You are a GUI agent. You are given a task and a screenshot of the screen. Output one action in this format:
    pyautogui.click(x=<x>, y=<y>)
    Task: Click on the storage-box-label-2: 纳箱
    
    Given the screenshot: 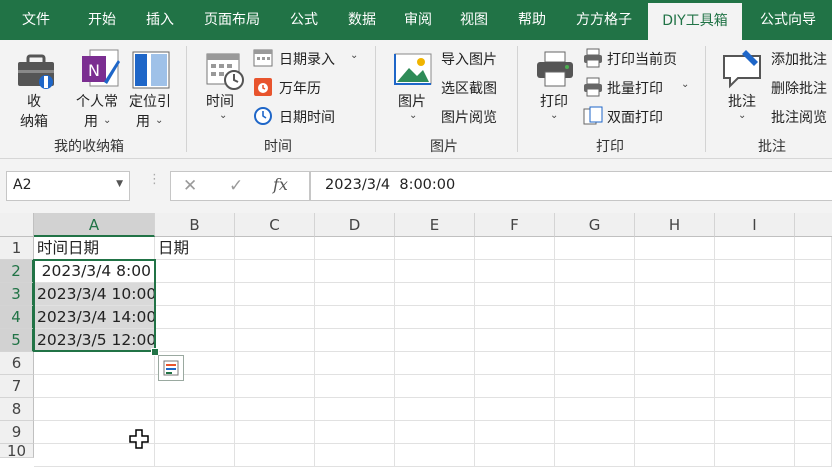 What is the action you would take?
    pyautogui.click(x=34, y=121)
    